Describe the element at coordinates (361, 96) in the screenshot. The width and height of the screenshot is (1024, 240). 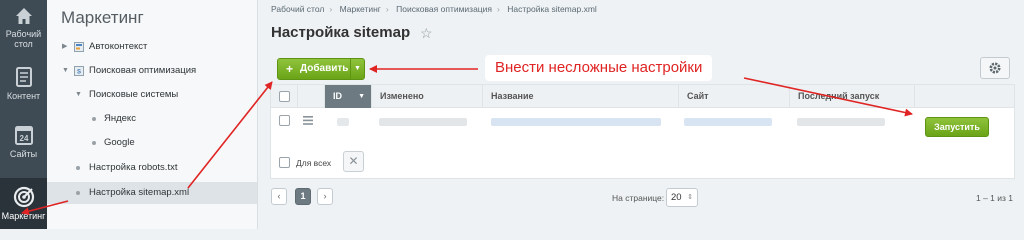
I see `sort-down-icon: ▼` at that location.